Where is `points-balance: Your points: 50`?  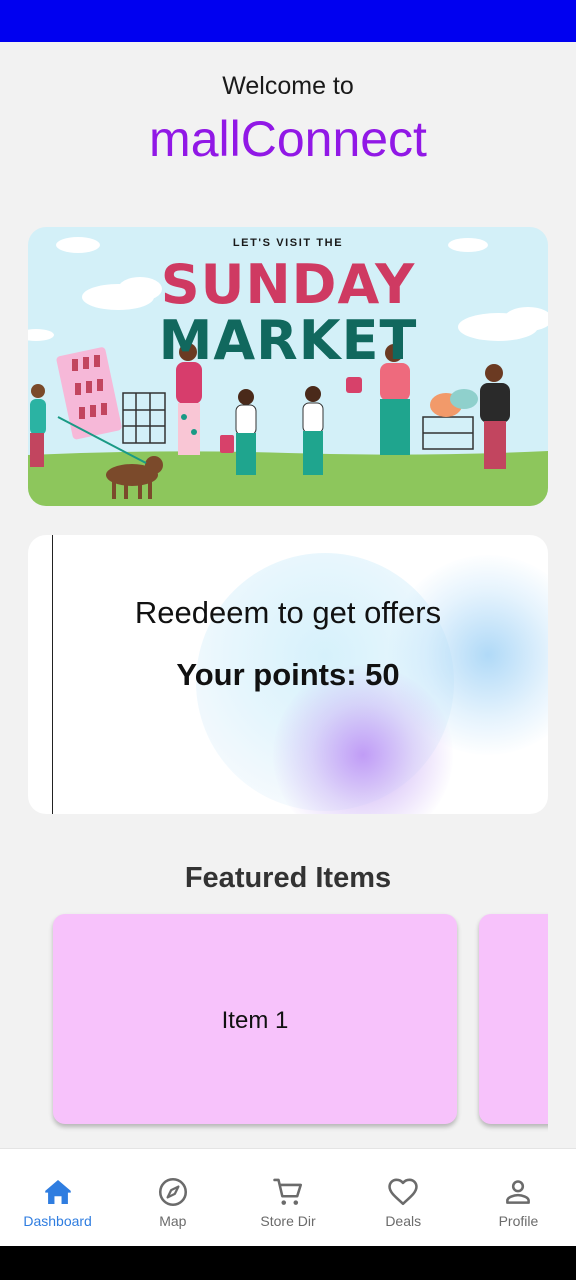 points-balance: Your points: 50 is located at coordinates (288, 674).